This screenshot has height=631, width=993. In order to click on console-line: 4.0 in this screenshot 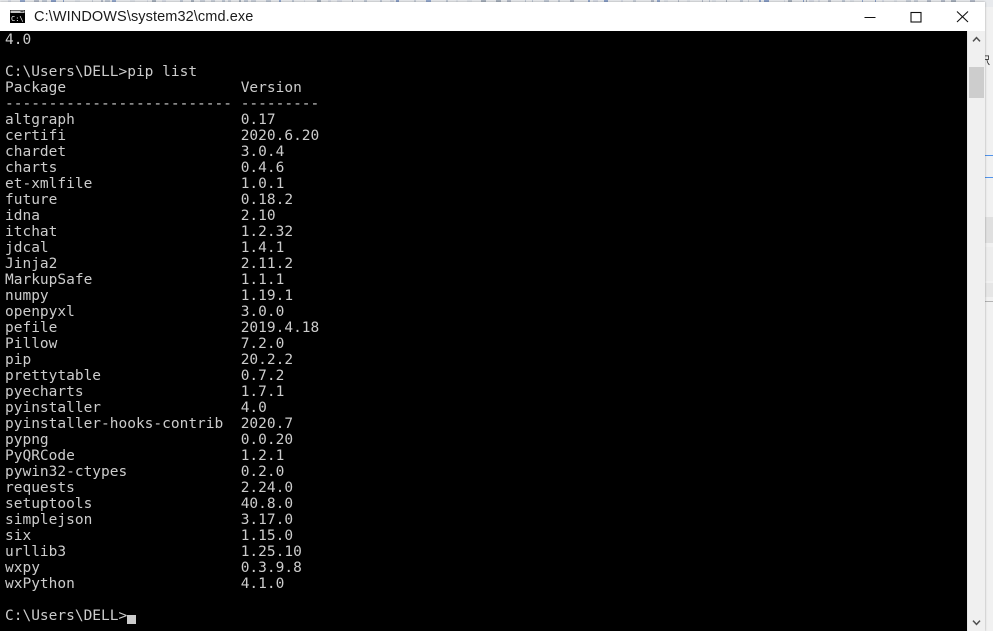, I will do `click(18, 40)`.